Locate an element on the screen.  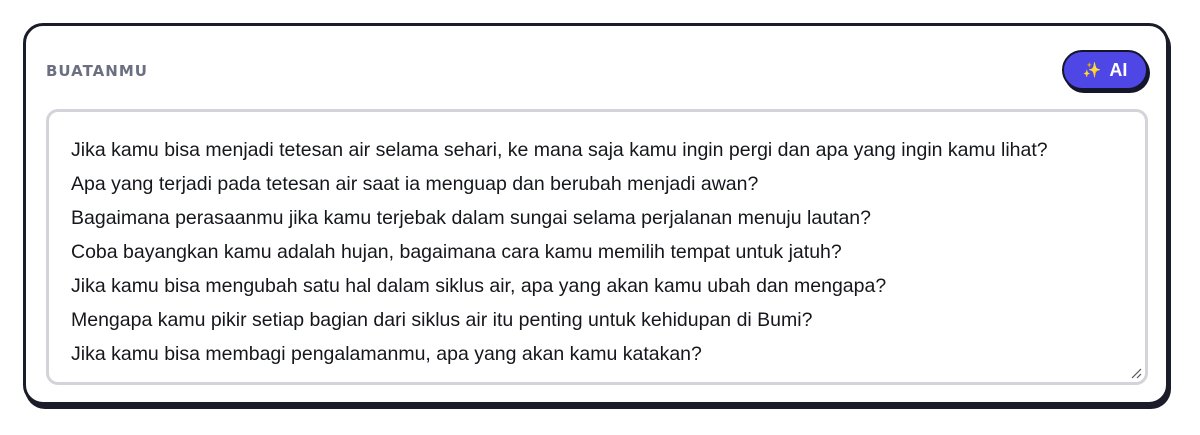
ai-button-label: AI is located at coordinates (1118, 70).